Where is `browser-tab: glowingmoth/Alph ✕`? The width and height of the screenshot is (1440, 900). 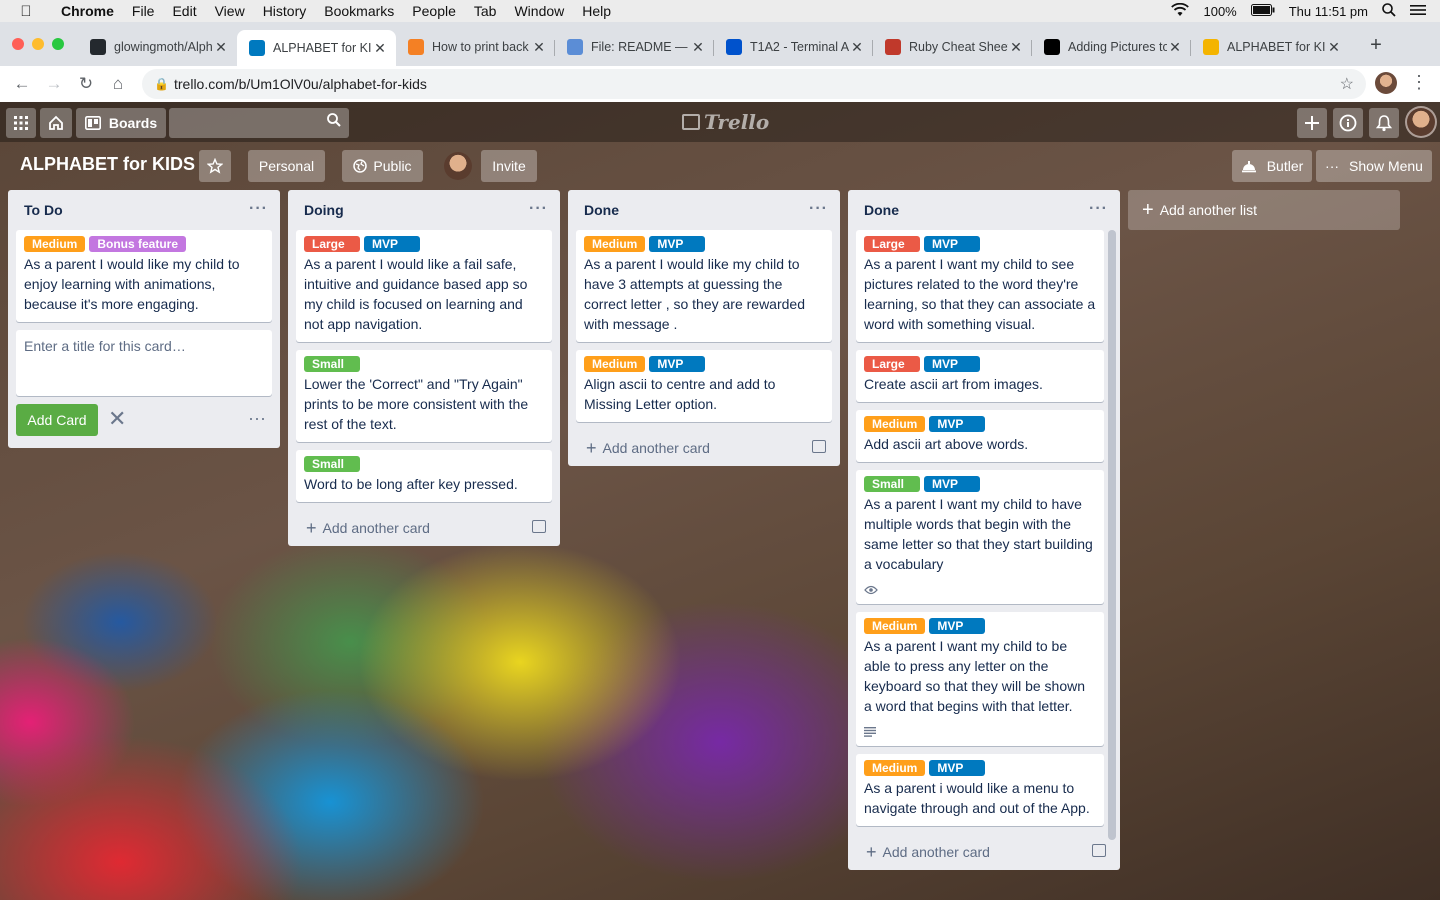
browser-tab: glowingmoth/Alph ✕ is located at coordinates (157, 47).